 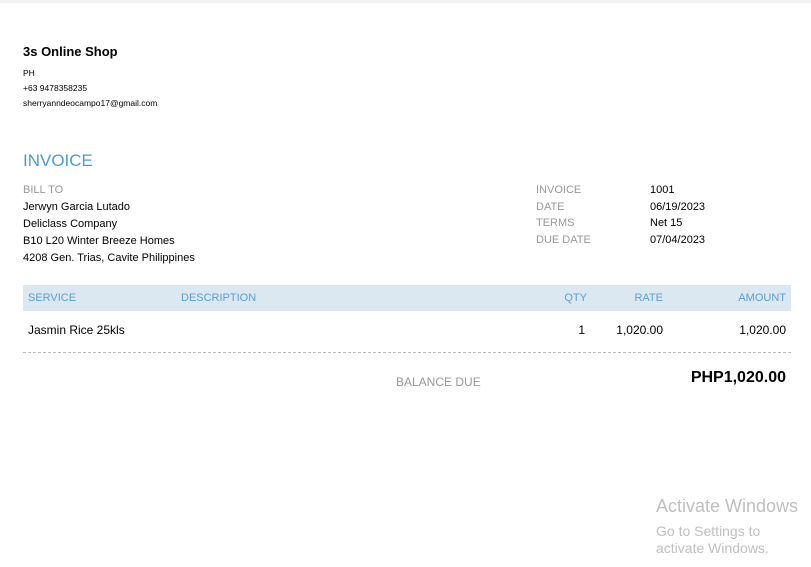 What do you see at coordinates (405, 1) in the screenshot?
I see `top-border` at bounding box center [405, 1].